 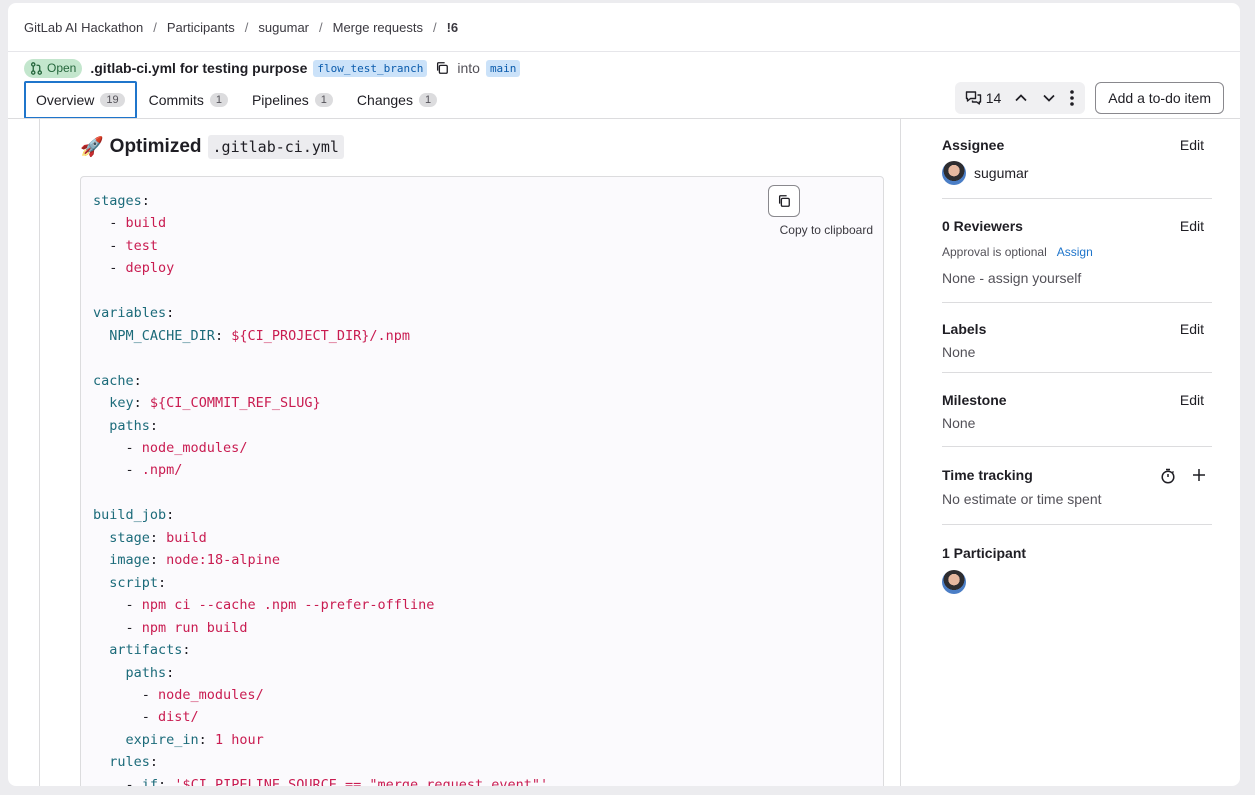 I want to click on chevron-up-icon, so click(x=1021, y=98).